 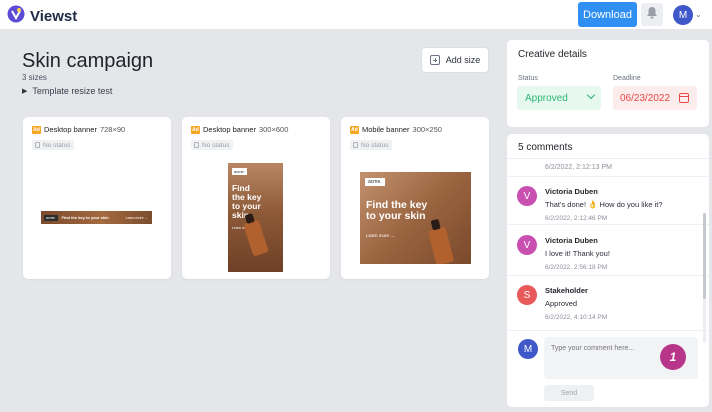 I want to click on top-bar: Viewst Download M ⌄, so click(x=356, y=15).